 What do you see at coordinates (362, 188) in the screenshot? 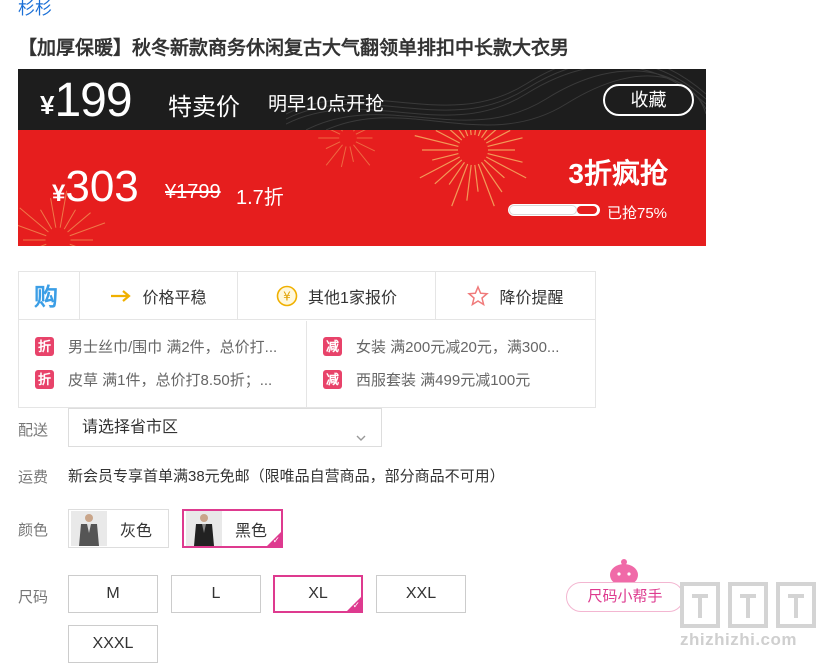
I see `current-price-bar: ¥303 ¥1799 1.7折 3折疯抢 已抢75%` at bounding box center [362, 188].